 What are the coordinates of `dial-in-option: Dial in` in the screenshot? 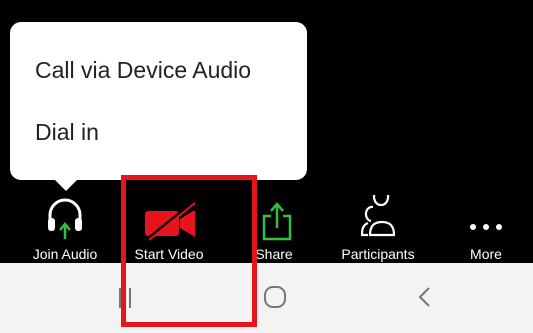 It's located at (67, 132).